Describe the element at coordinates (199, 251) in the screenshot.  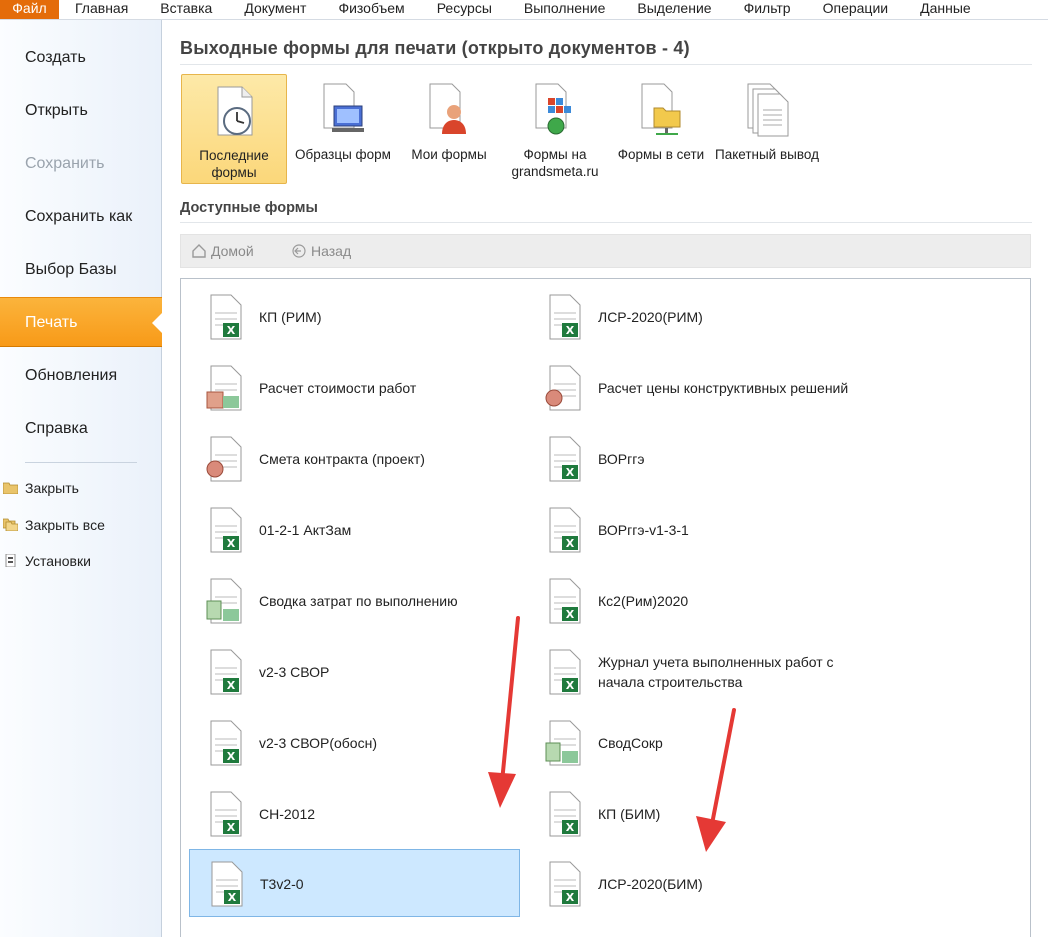
I see `home-icon` at that location.